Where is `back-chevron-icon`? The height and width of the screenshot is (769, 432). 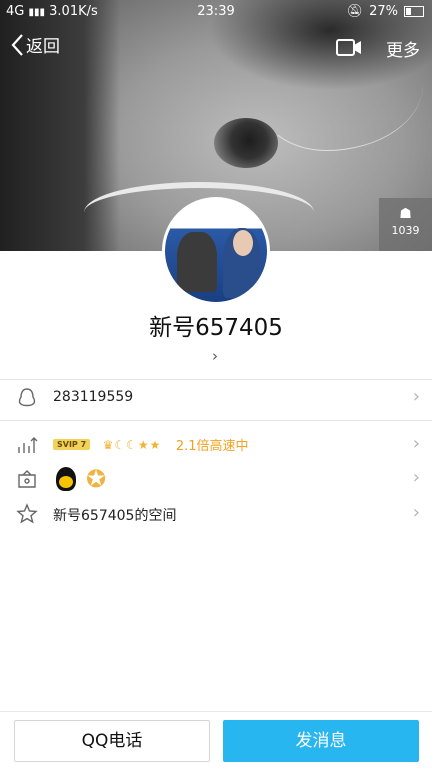 back-chevron-icon is located at coordinates (17, 44).